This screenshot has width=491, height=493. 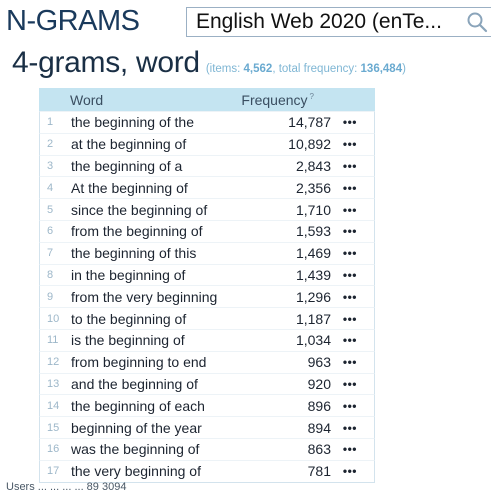 I want to click on table-row: 7 the beginning of this 1,469 •••, so click(x=207, y=252).